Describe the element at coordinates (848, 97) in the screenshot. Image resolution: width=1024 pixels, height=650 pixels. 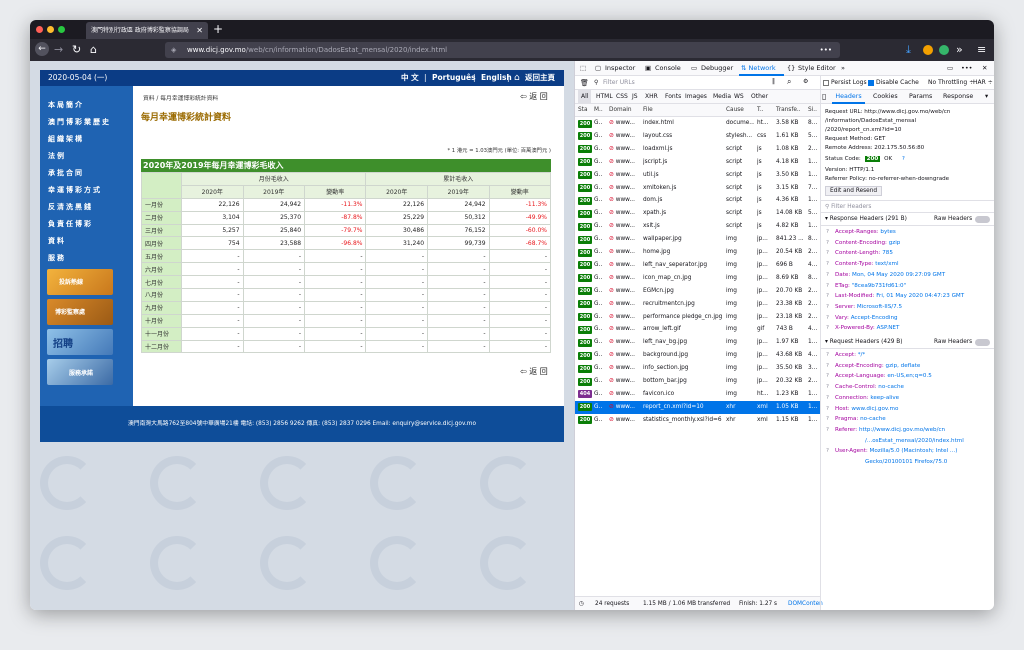
I see `detail-tab-headers: Headers` at that location.